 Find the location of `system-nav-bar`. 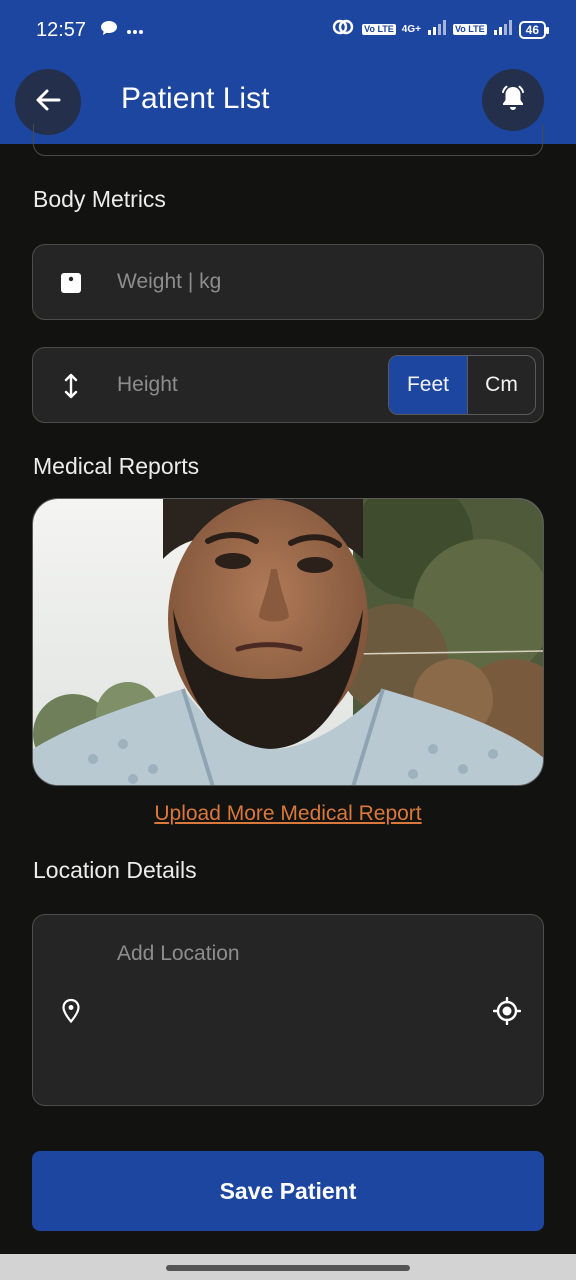

system-nav-bar is located at coordinates (288, 1267).